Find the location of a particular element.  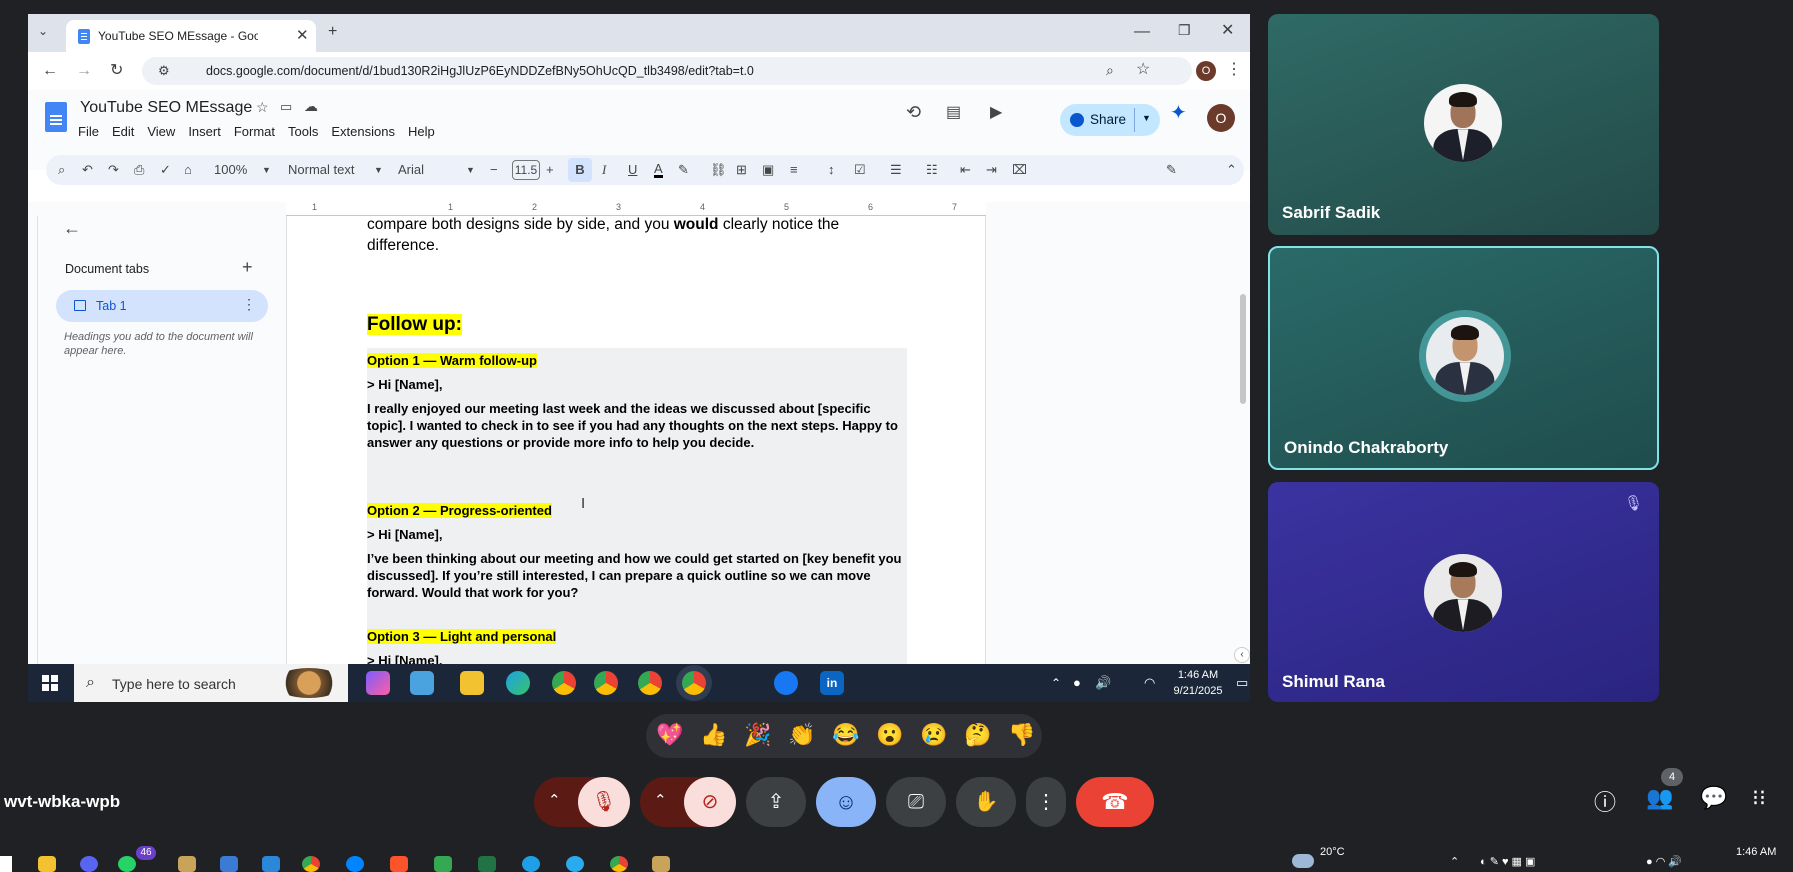

menu-view: View is located at coordinates (161, 131).